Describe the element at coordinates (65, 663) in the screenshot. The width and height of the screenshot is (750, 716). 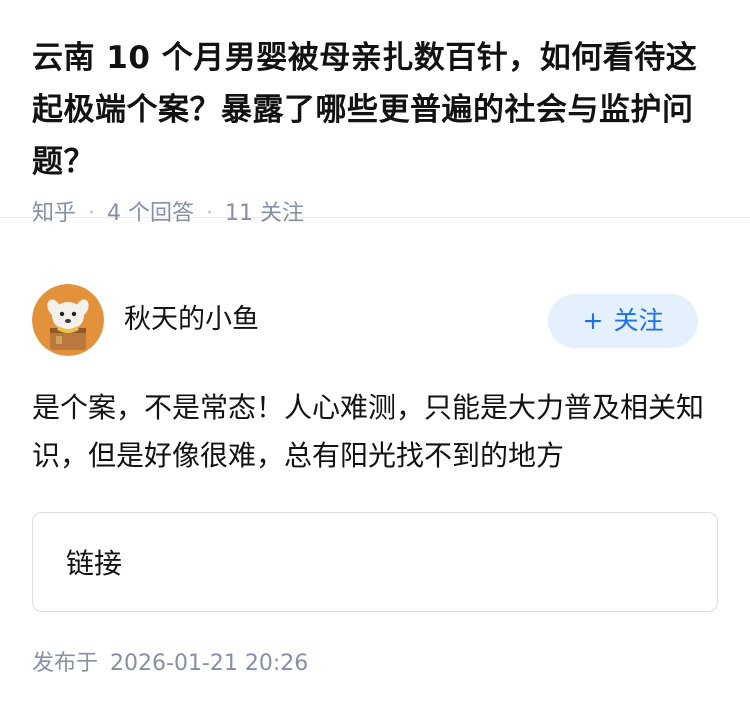
I see `publish-label: 发布于` at that location.